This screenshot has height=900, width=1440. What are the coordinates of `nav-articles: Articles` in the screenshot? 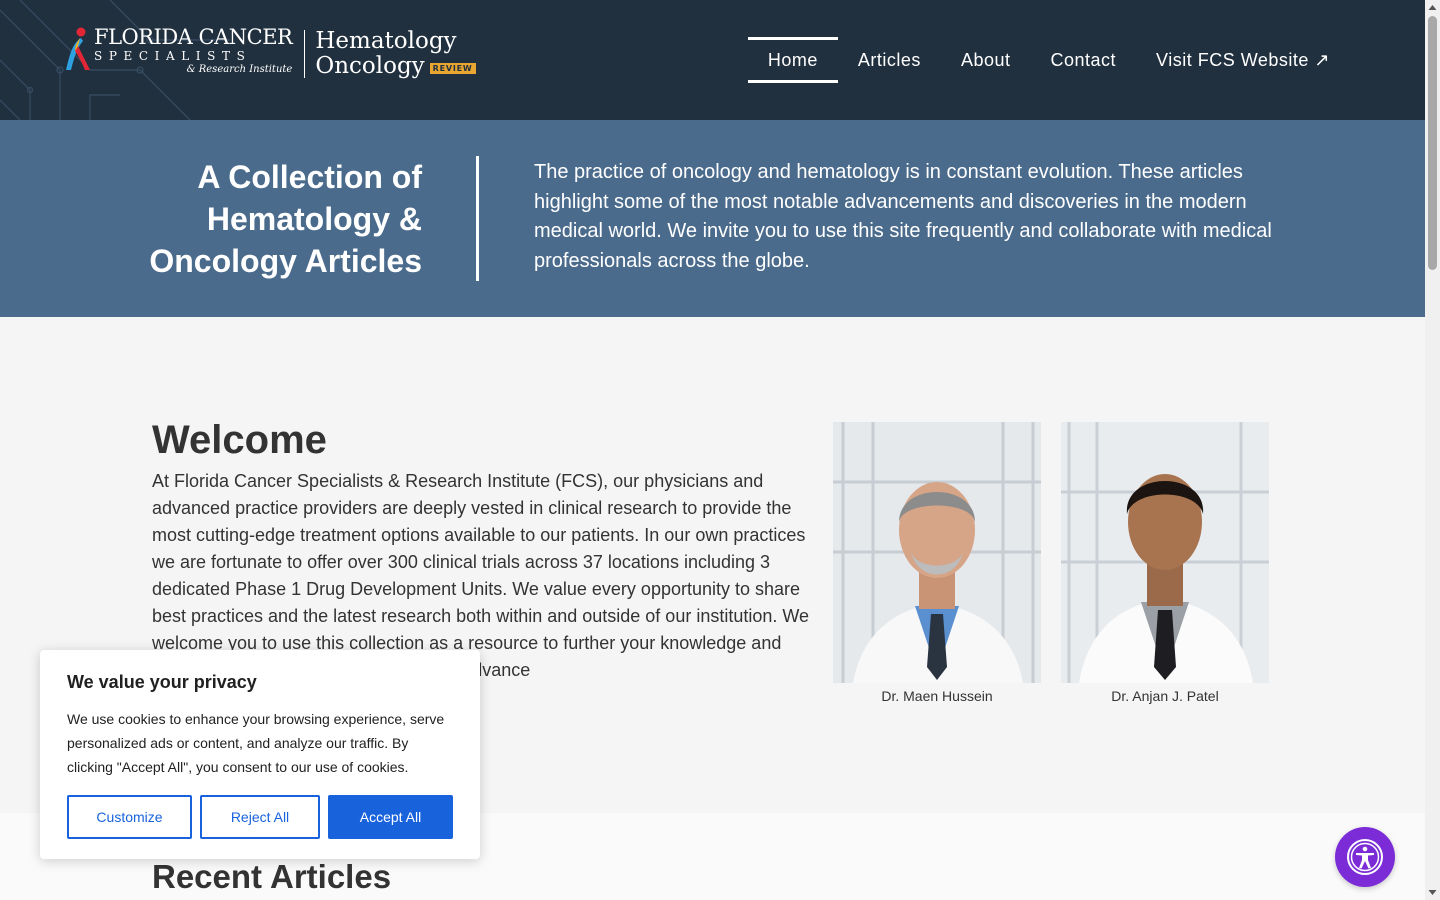 It's located at (889, 60).